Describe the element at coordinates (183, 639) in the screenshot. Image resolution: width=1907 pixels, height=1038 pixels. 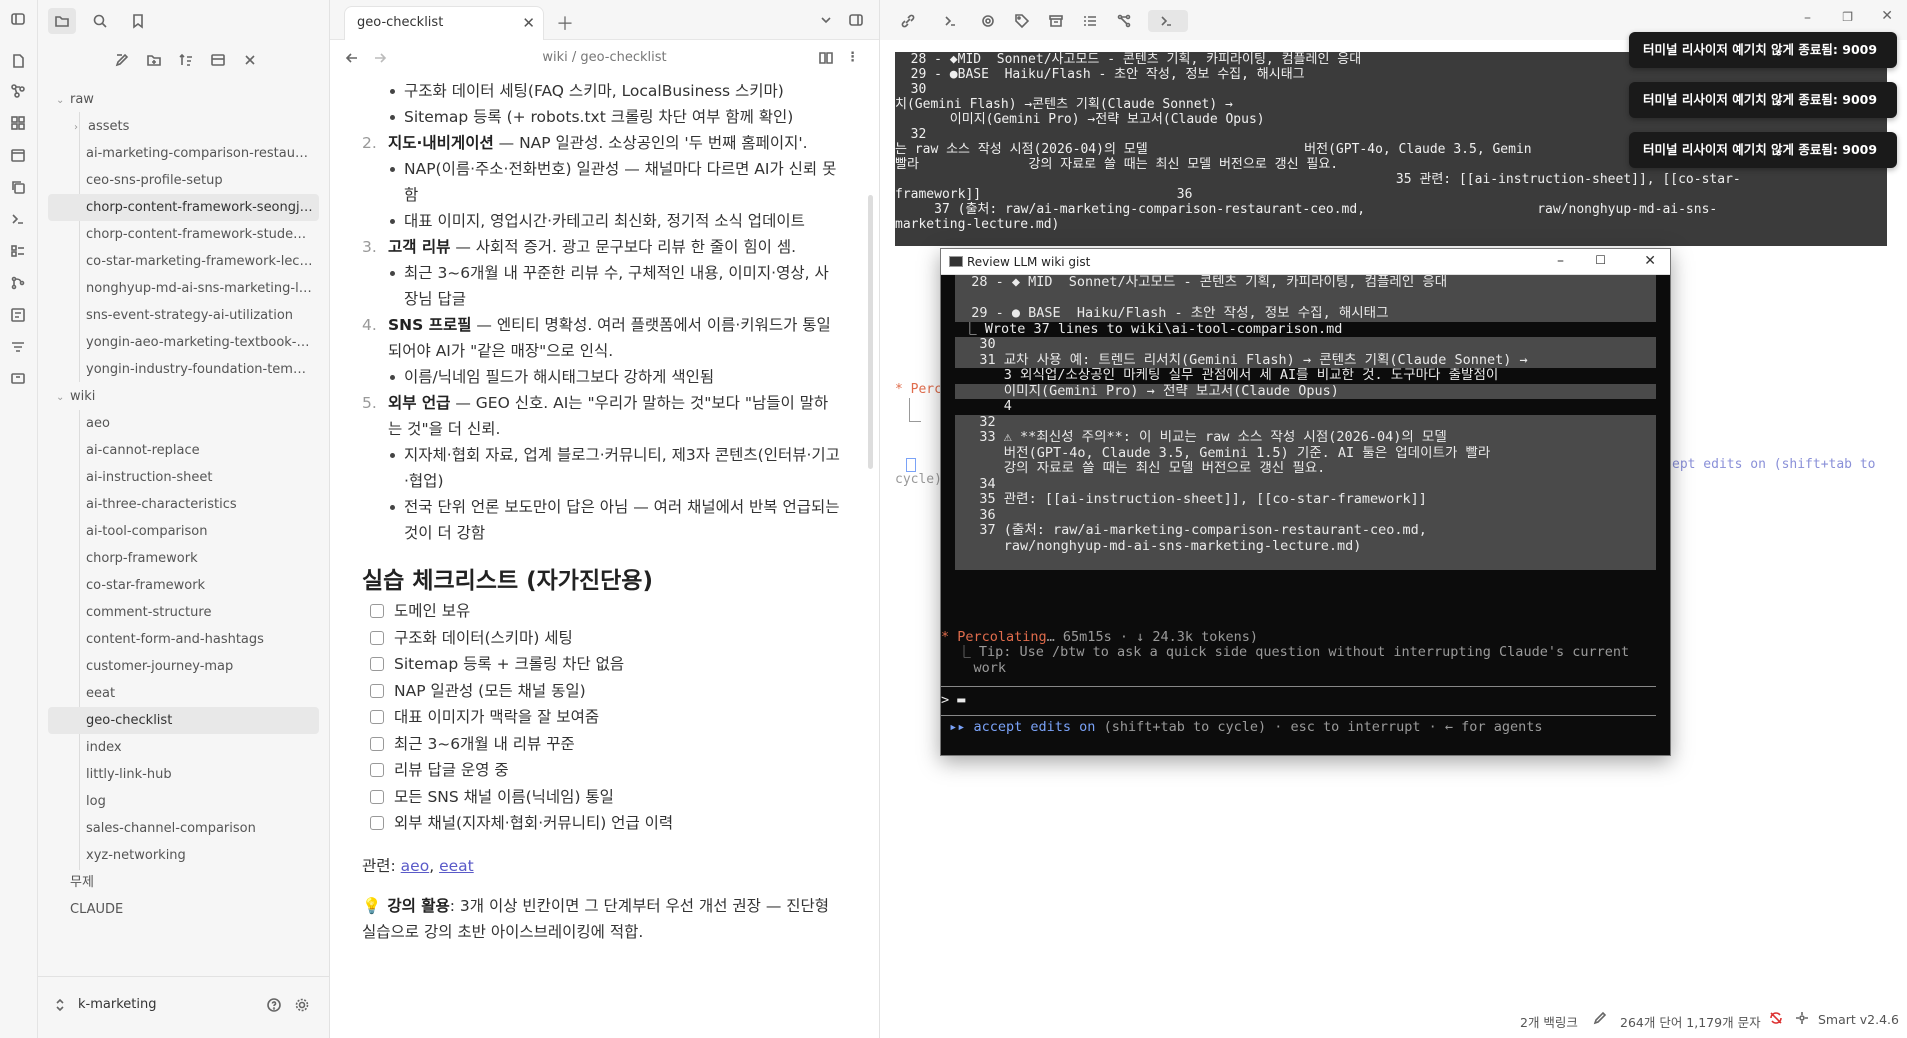
I see `tree-file: content-form-and-hashtags` at that location.